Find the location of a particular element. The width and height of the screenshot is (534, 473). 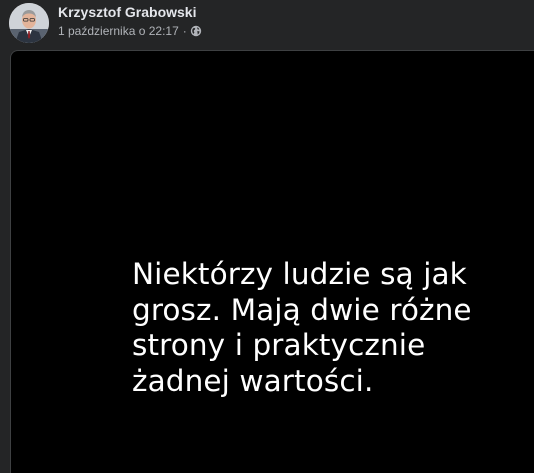

post-timestamp: 1 października o 22:17 is located at coordinates (118, 31).